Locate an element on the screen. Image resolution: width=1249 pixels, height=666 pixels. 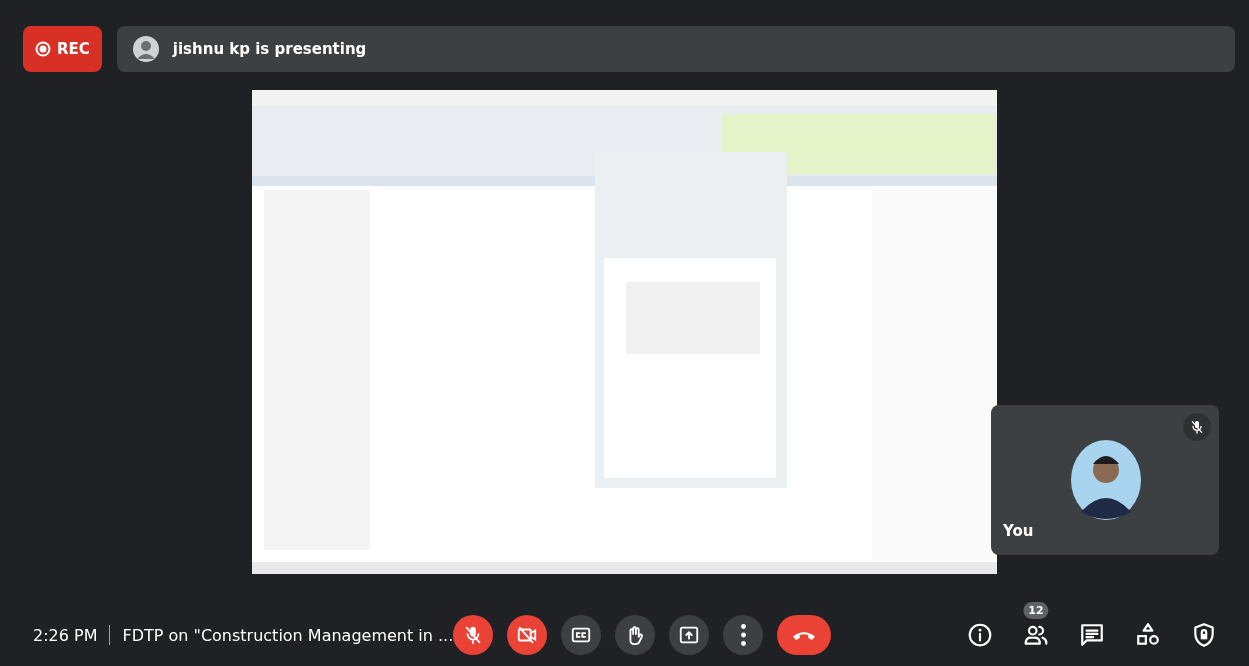
raise-hand-button is located at coordinates (635, 635).